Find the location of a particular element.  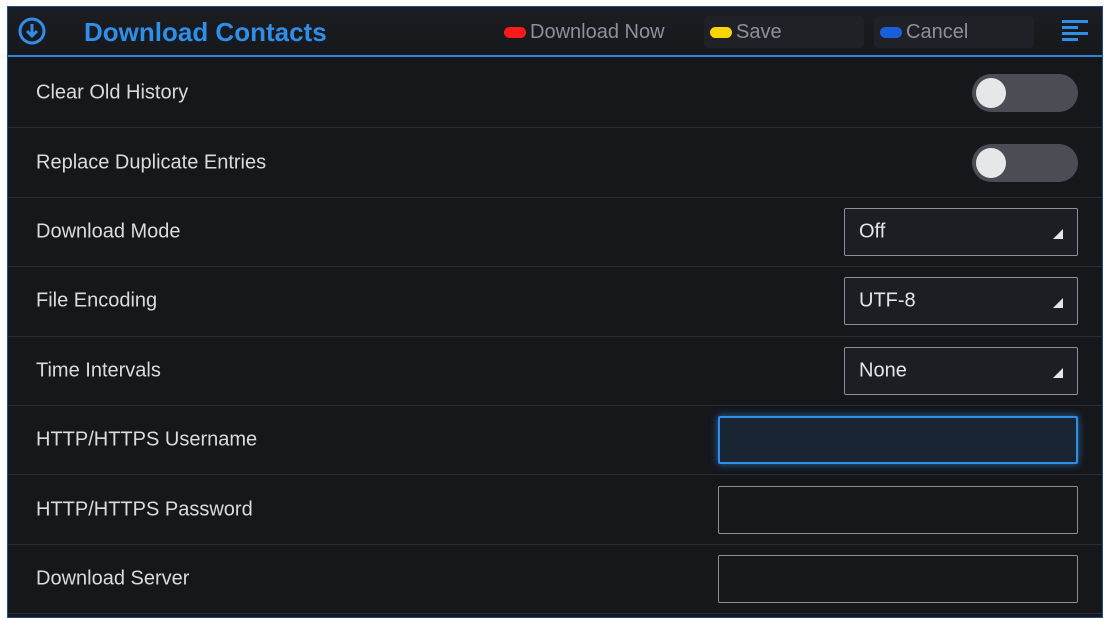

replace-duplicate-entries-label: Replace Duplicate Entries is located at coordinates (151, 162).